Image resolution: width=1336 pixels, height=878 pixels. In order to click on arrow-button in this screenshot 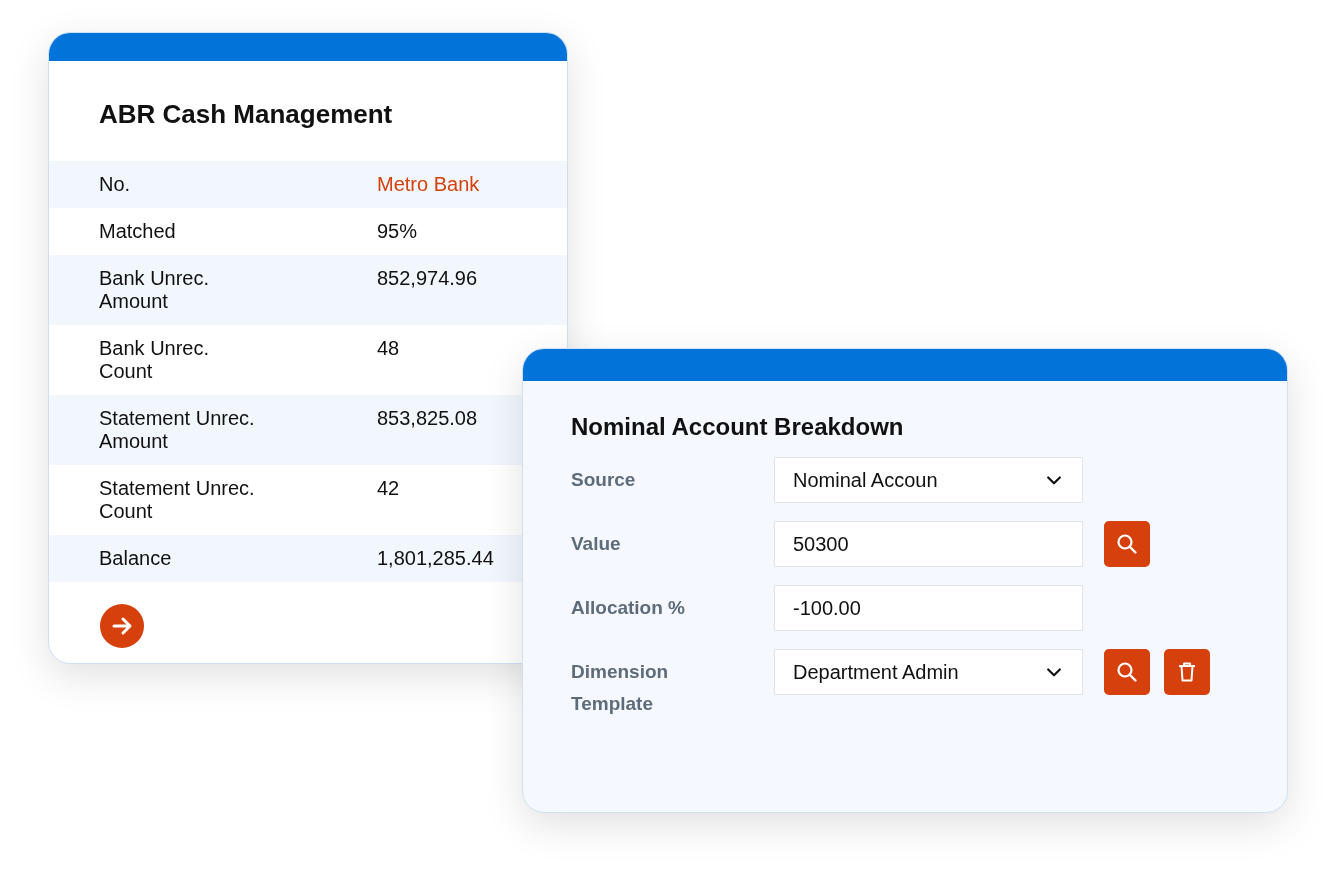, I will do `click(122, 626)`.